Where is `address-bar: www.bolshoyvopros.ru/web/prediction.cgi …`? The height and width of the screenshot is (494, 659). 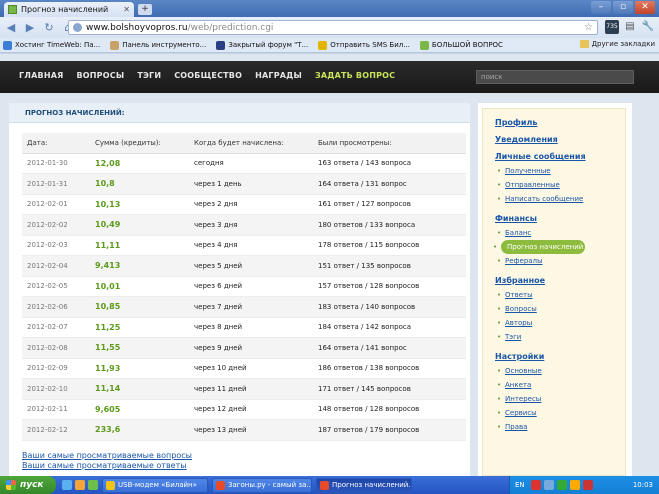 address-bar: www.bolshoyvopros.ru/web/prediction.cgi … is located at coordinates (333, 27).